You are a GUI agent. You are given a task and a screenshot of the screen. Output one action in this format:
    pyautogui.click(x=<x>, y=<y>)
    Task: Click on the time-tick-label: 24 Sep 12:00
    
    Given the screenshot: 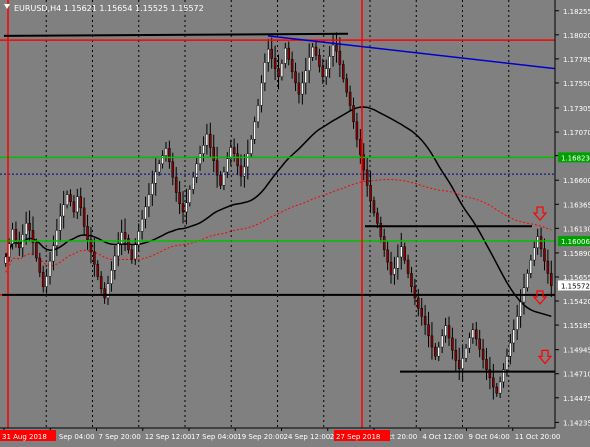 What is the action you would take?
    pyautogui.click(x=307, y=437)
    